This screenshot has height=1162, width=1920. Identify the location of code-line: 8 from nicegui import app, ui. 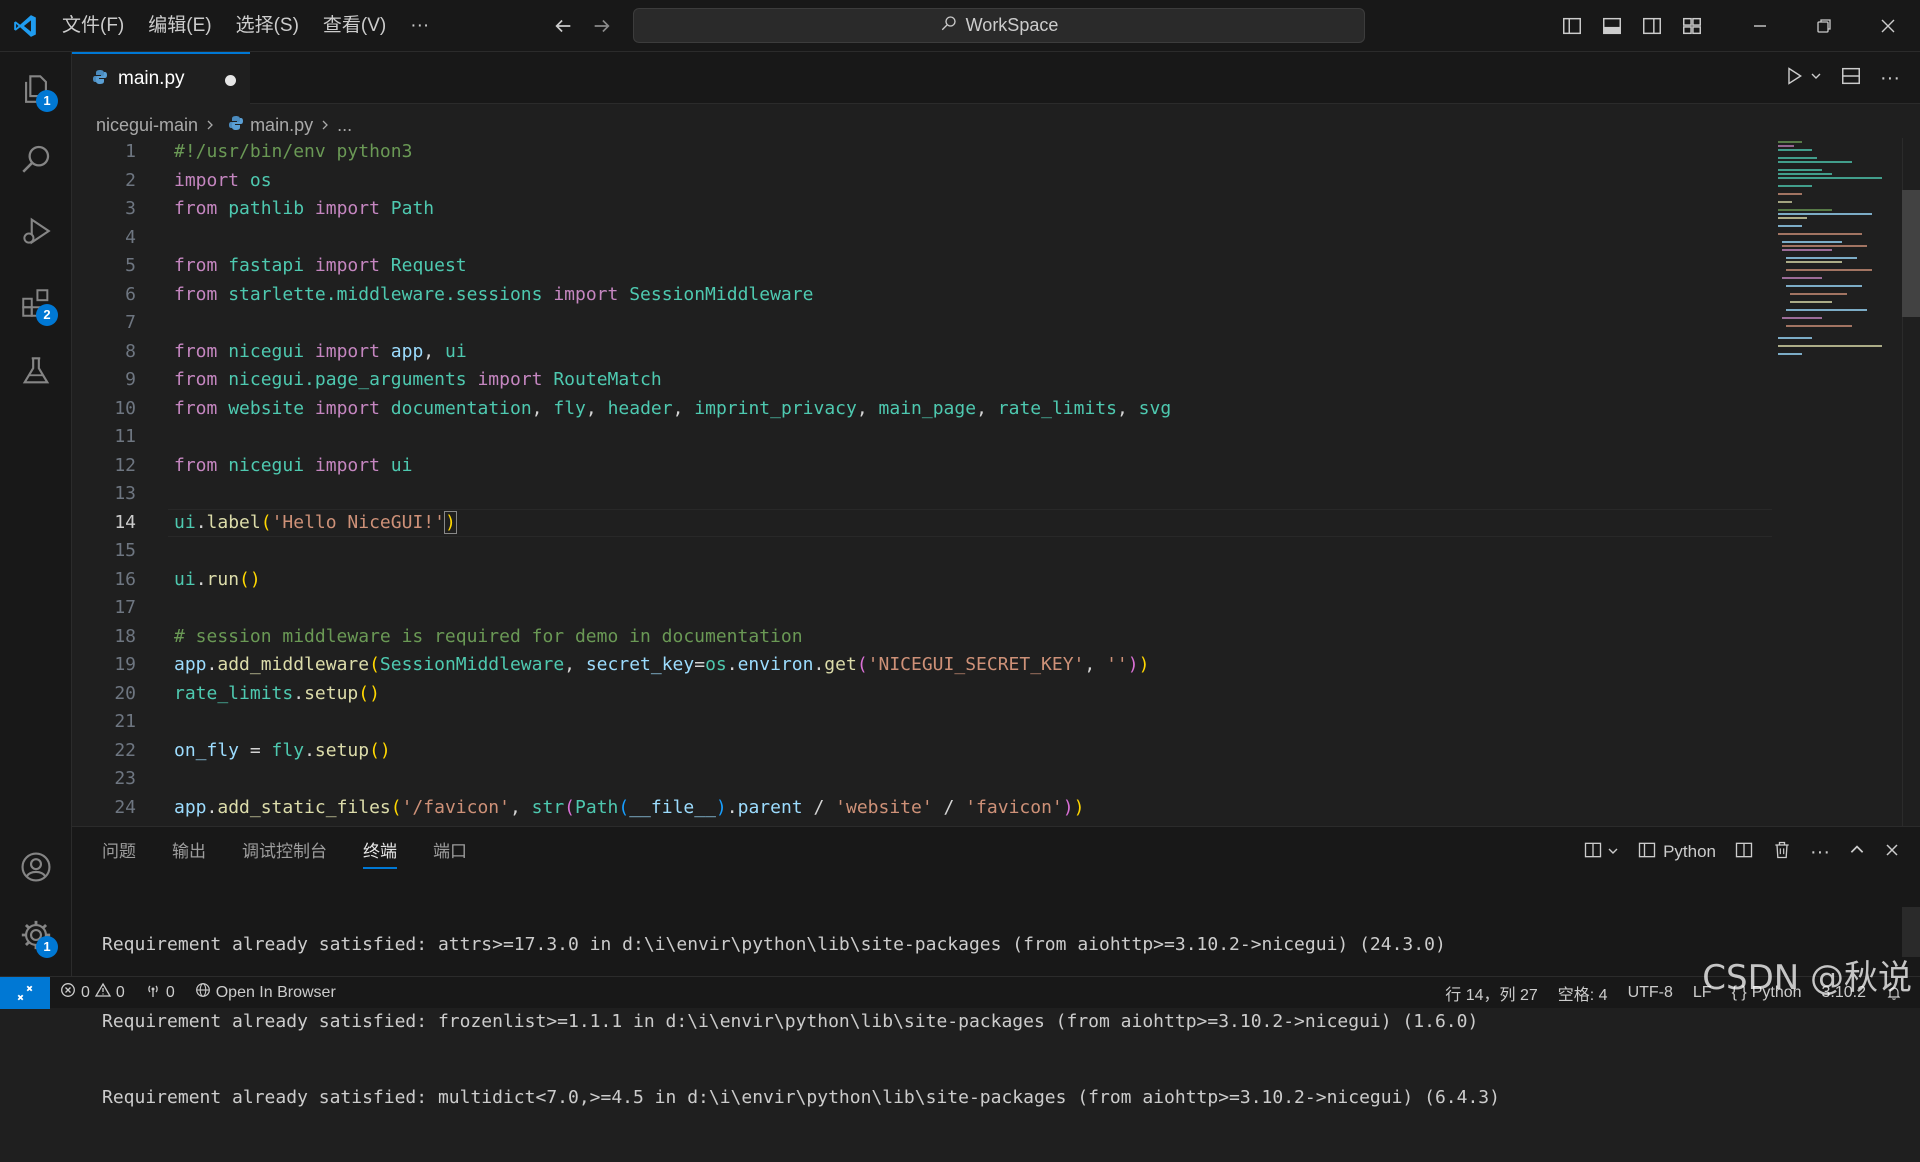
(922, 352).